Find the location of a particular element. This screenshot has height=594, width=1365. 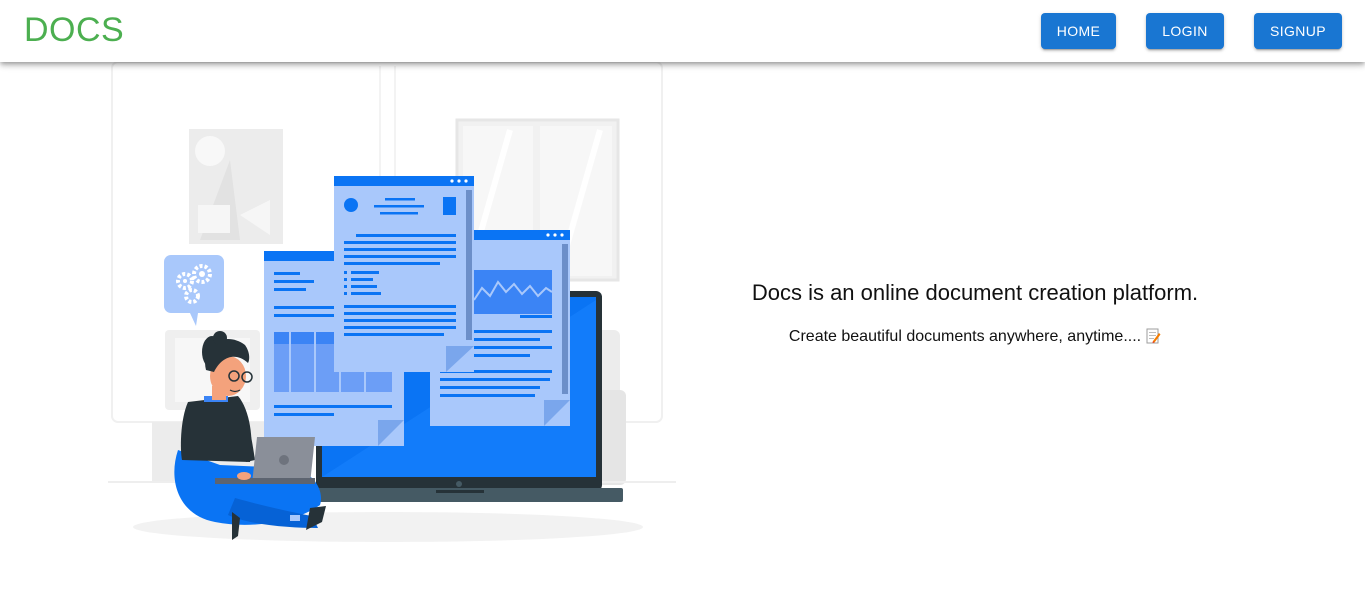

document-front is located at coordinates (404, 274).